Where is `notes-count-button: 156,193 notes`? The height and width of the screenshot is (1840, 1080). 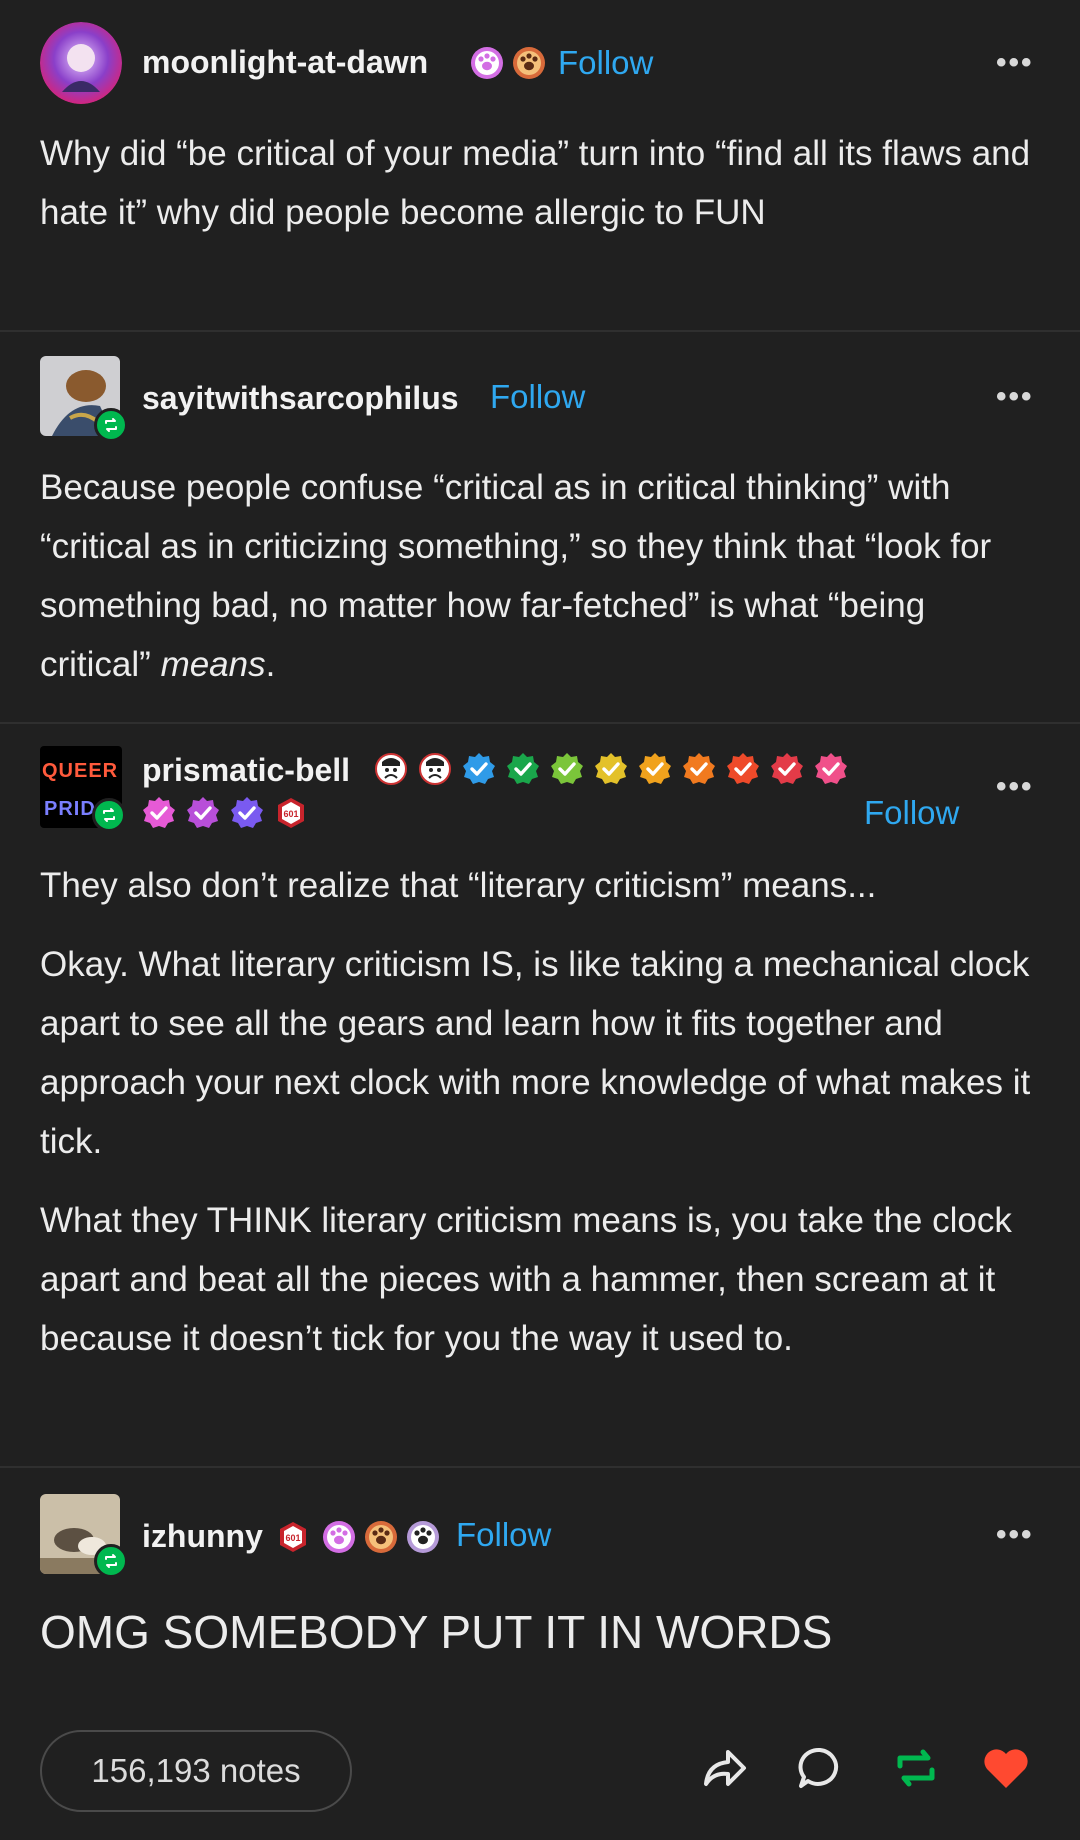
notes-count-button: 156,193 notes is located at coordinates (196, 1771).